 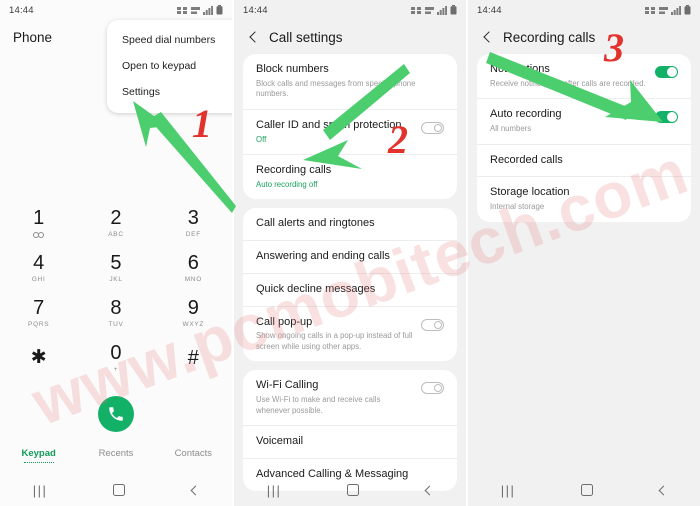 What do you see at coordinates (287, 385) in the screenshot?
I see `row-title: Wi-Fi Calling` at bounding box center [287, 385].